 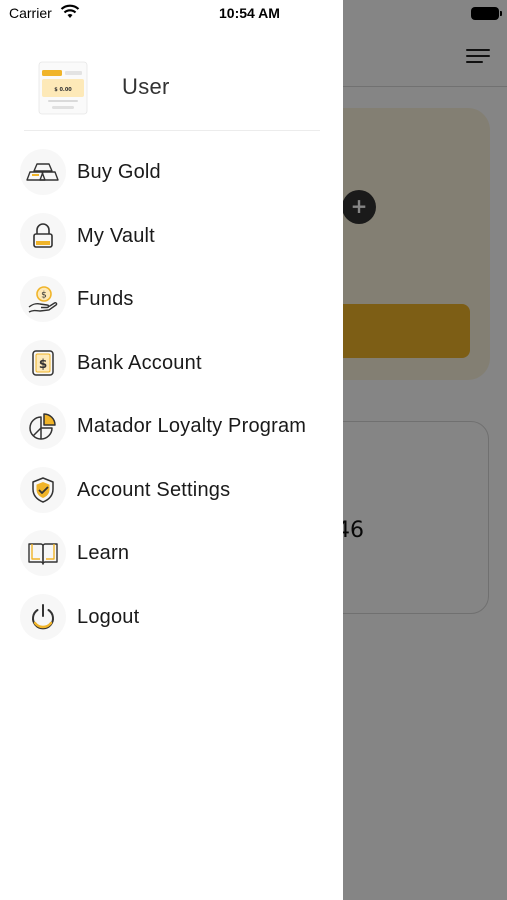 I want to click on carrier-label: Carrier, so click(x=30, y=13).